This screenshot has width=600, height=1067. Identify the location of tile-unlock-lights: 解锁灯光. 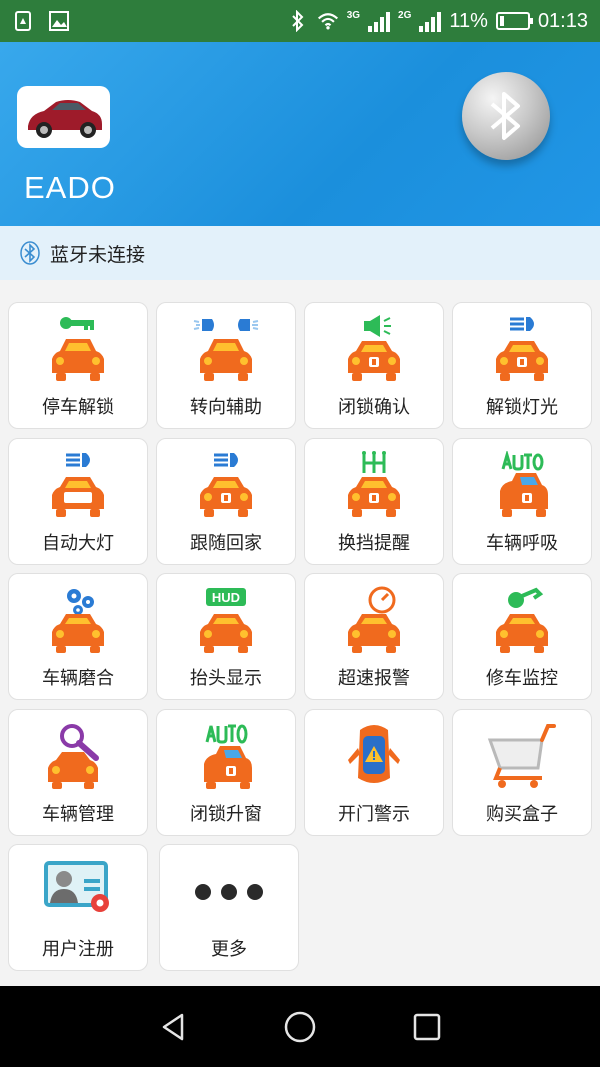
(522, 365).